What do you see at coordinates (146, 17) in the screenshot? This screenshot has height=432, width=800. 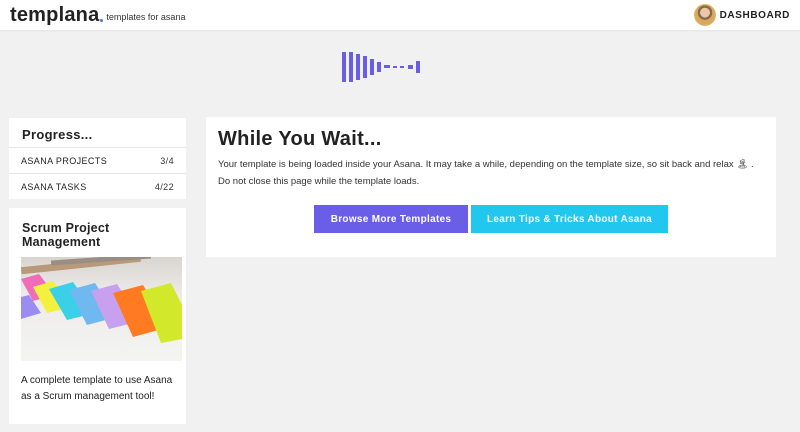 I see `brand-tagline: templates for asana` at bounding box center [146, 17].